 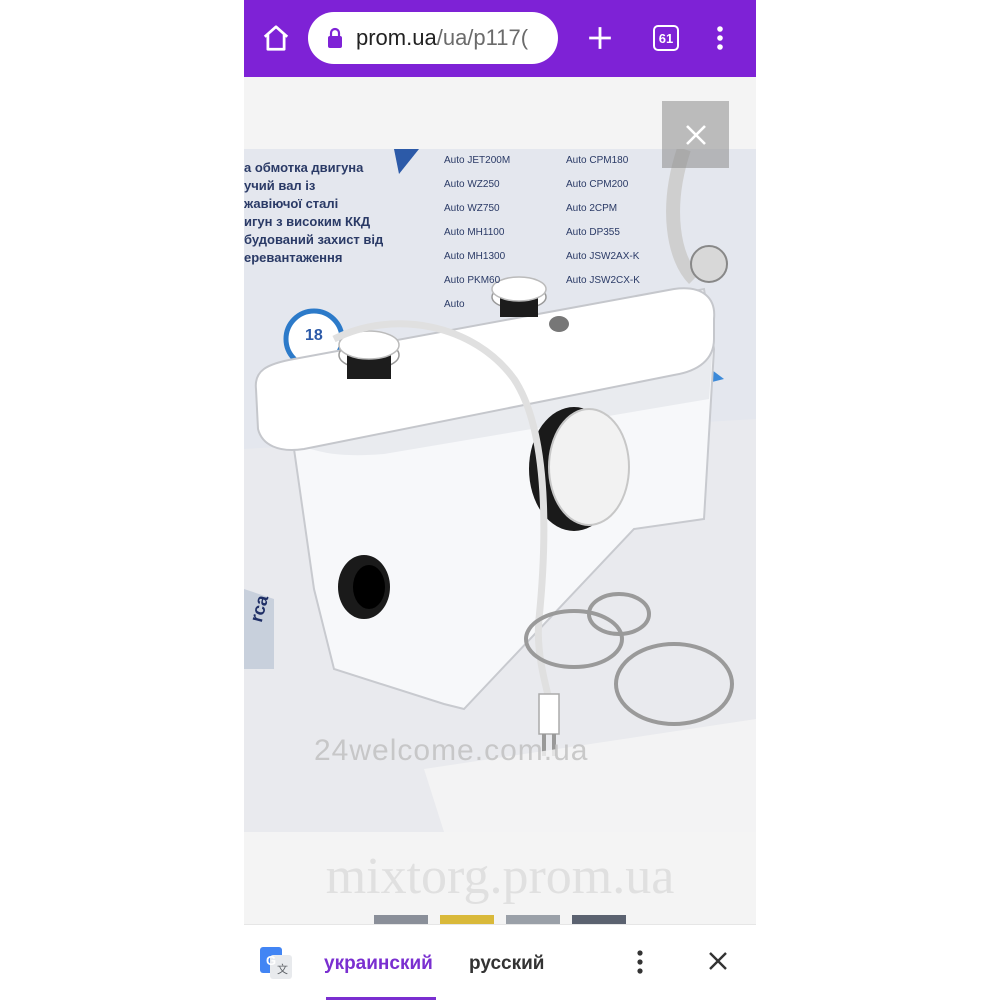 I want to click on new-tab-button, so click(x=600, y=38).